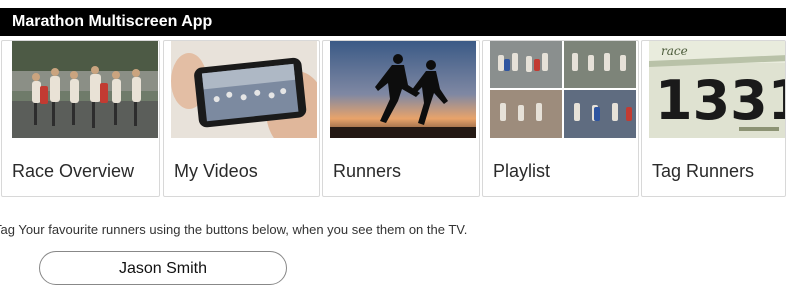  I want to click on tile-label: Tag Runners, so click(703, 171).